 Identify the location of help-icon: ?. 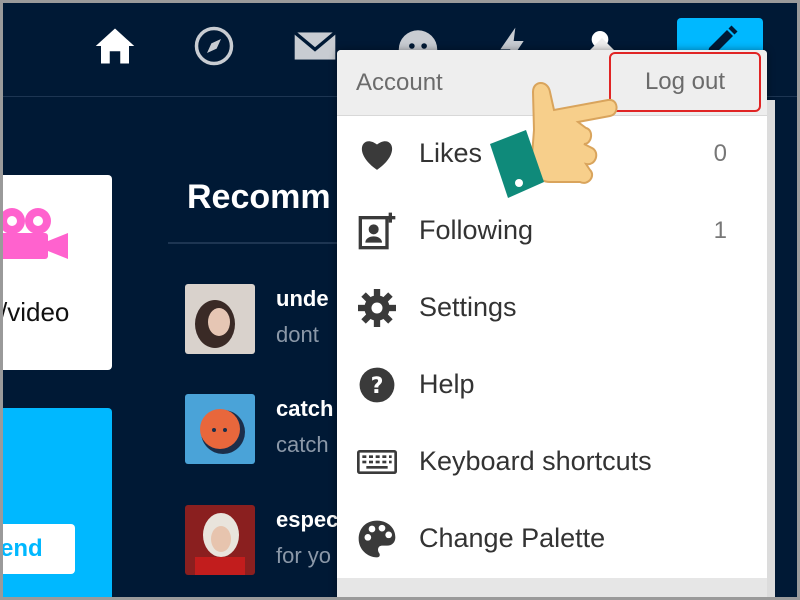
(377, 385).